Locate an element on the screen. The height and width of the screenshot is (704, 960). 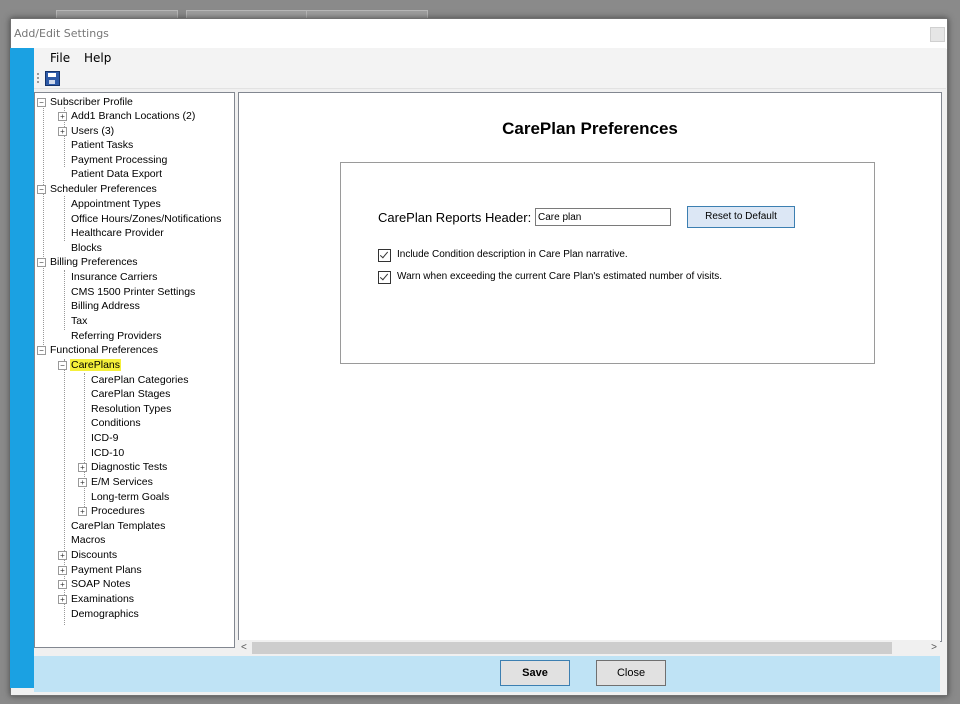
page-title: CarePlan Preferences is located at coordinates (590, 128).